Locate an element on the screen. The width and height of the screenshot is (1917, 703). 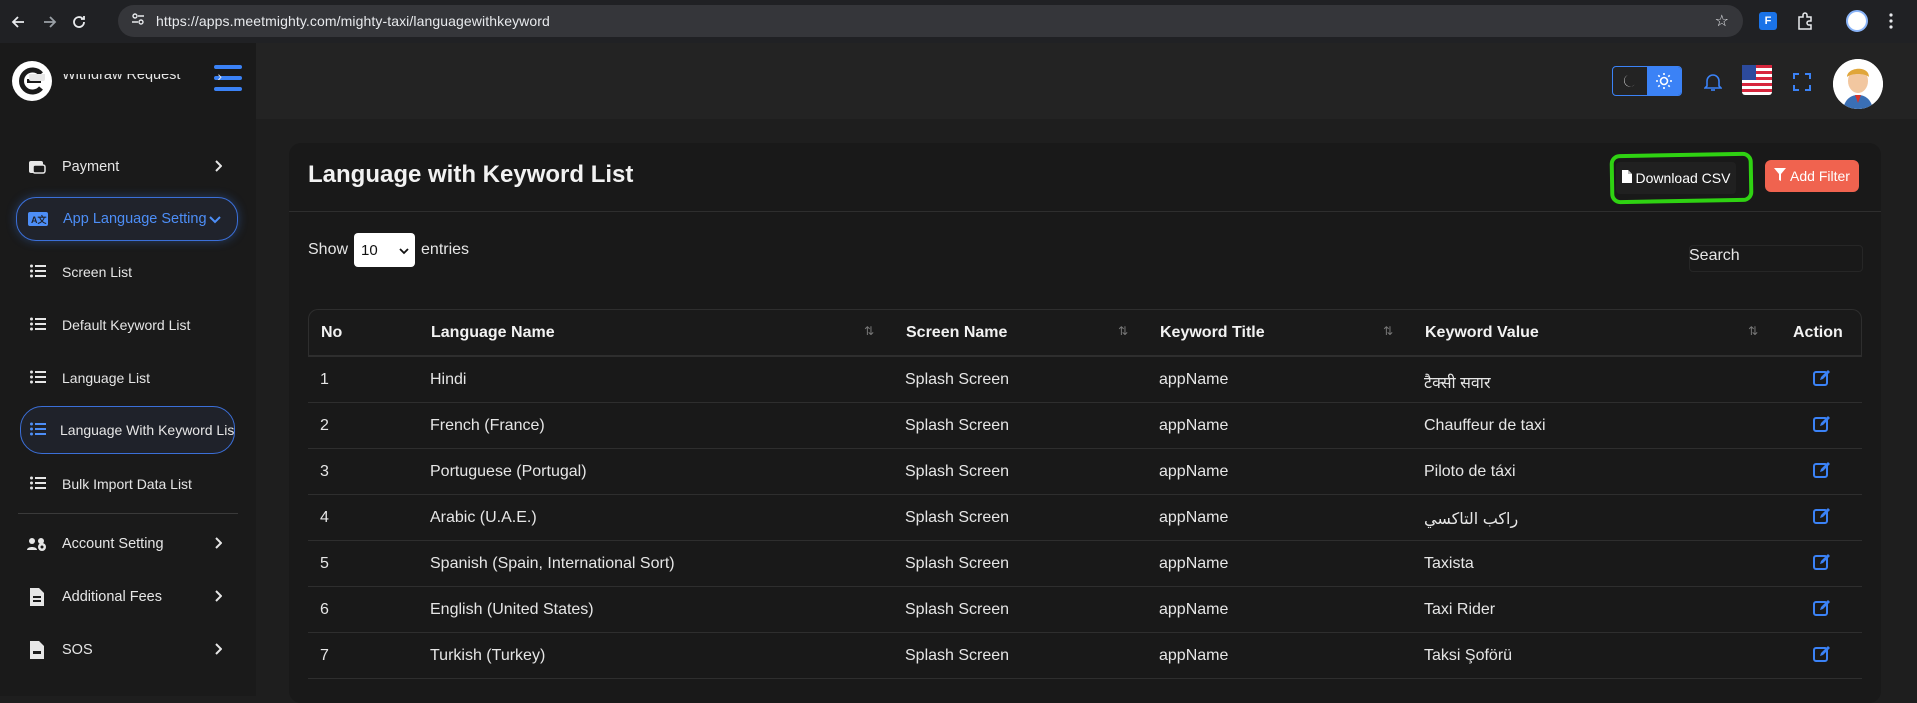
chevron-right-icon: › is located at coordinates (219, 79).